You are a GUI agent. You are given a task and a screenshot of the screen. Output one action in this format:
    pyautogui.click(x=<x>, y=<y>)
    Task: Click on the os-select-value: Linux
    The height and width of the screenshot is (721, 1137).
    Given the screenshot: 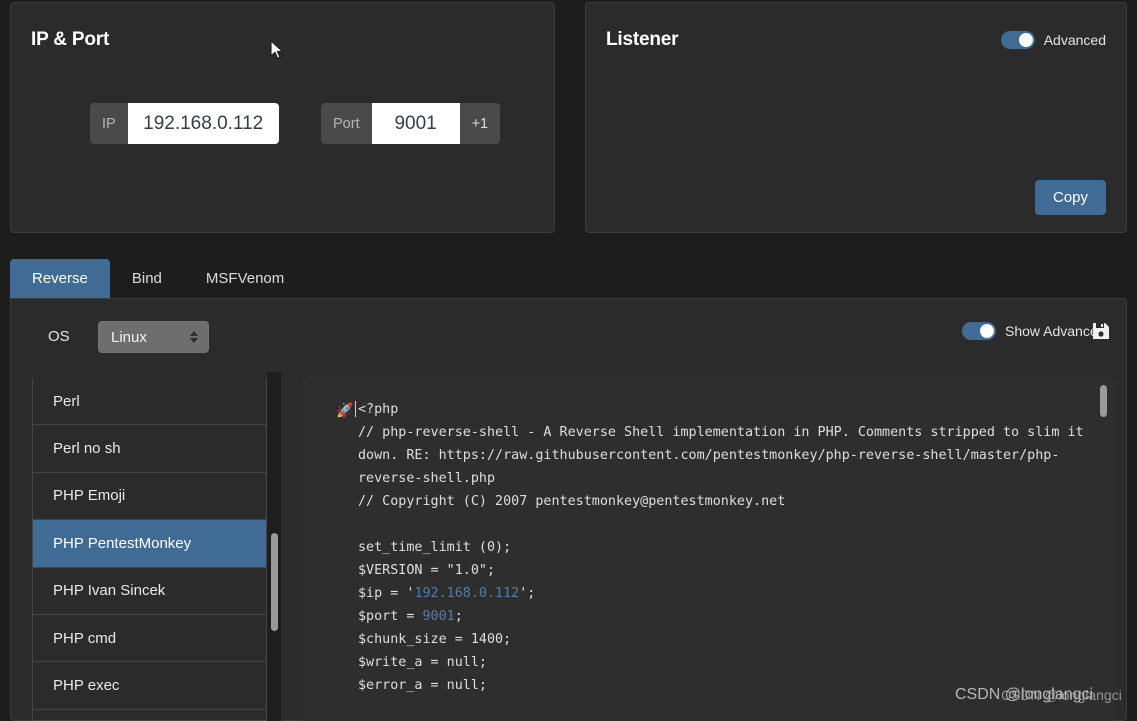 What is the action you would take?
    pyautogui.click(x=129, y=337)
    